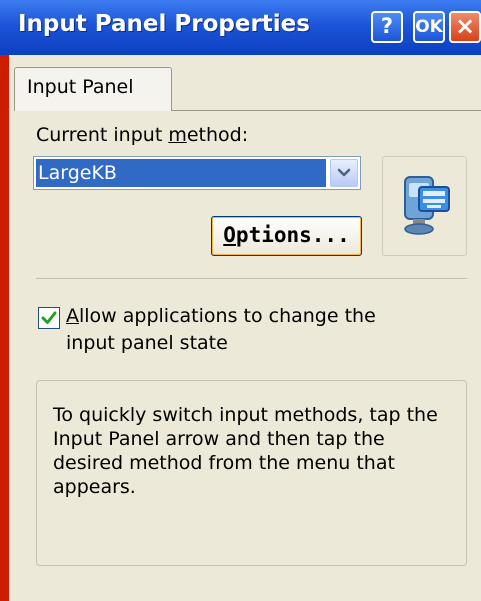 The image size is (481, 601). I want to click on checkbox-label-rest: llow applications to change the, so click(227, 316).